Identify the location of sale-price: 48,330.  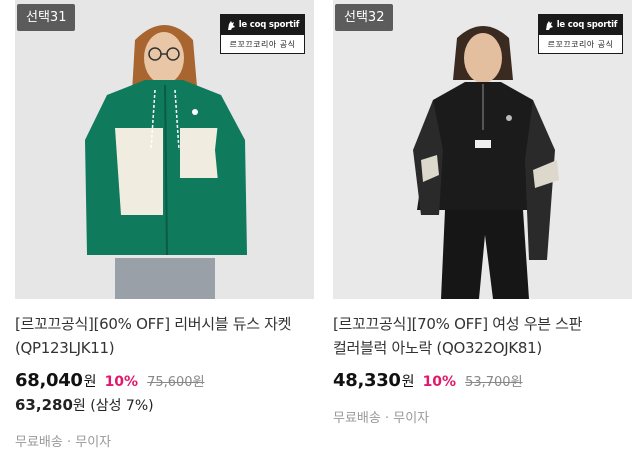
(367, 380).